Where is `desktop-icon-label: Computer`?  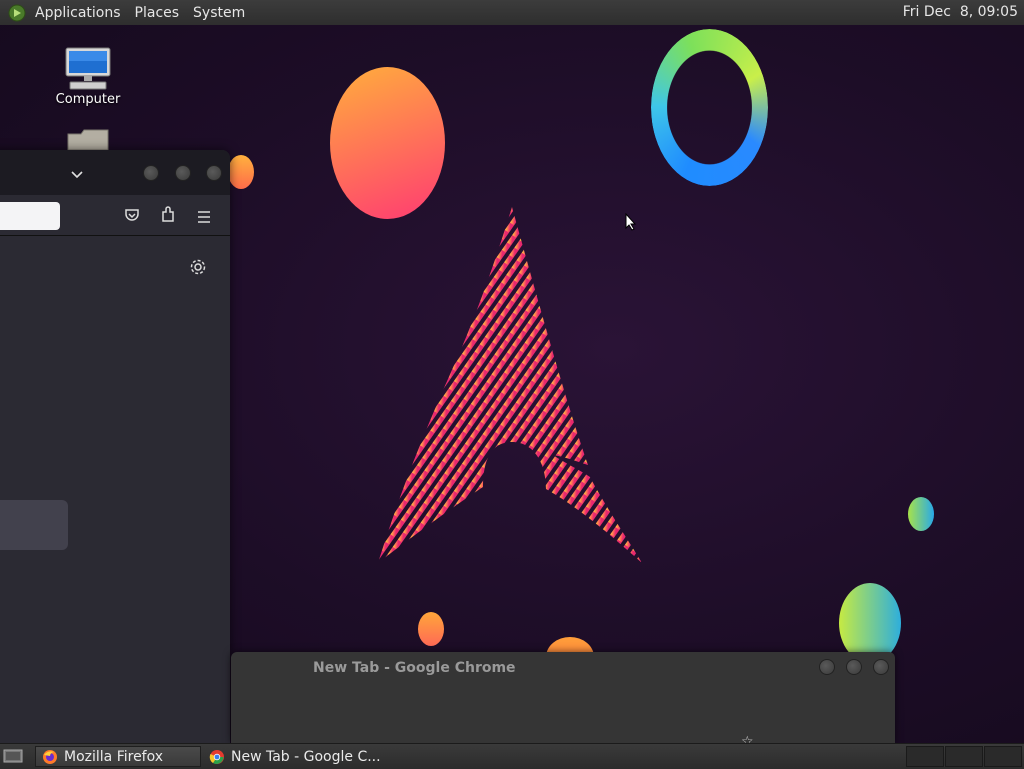 desktop-icon-label: Computer is located at coordinates (88, 99).